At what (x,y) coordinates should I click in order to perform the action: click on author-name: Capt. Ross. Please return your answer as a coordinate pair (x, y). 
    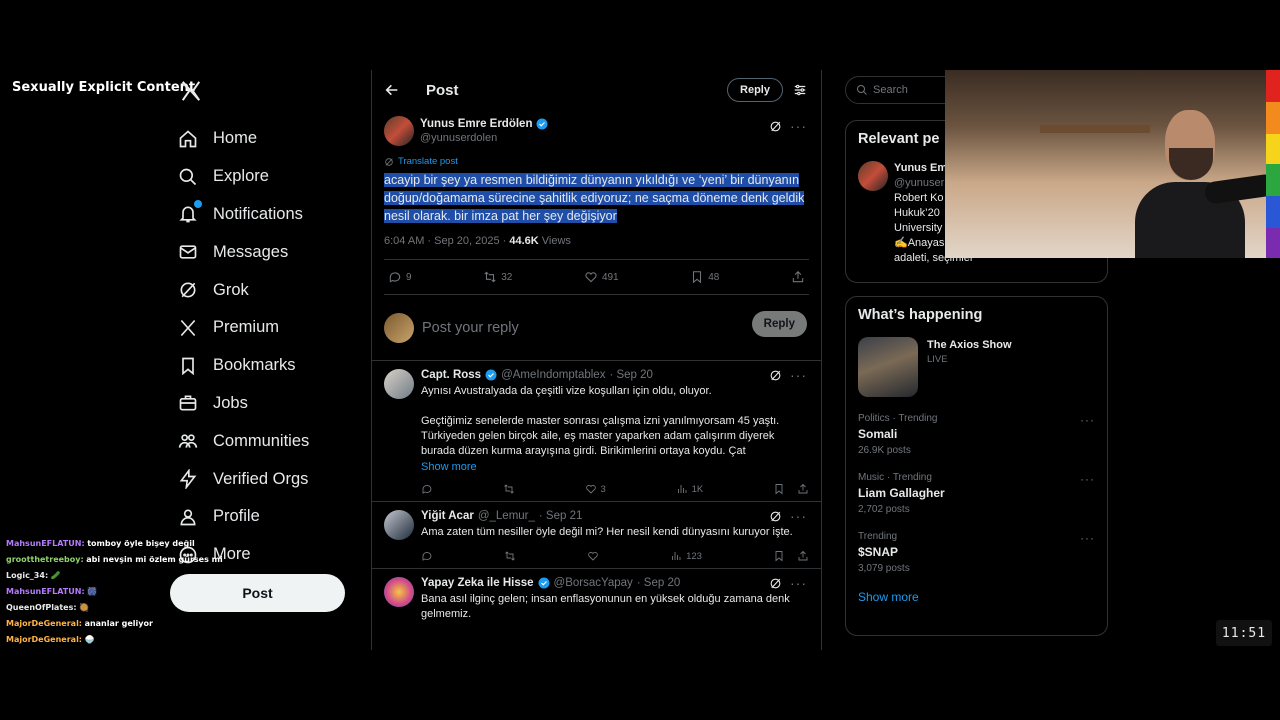
    Looking at the image, I should click on (451, 375).